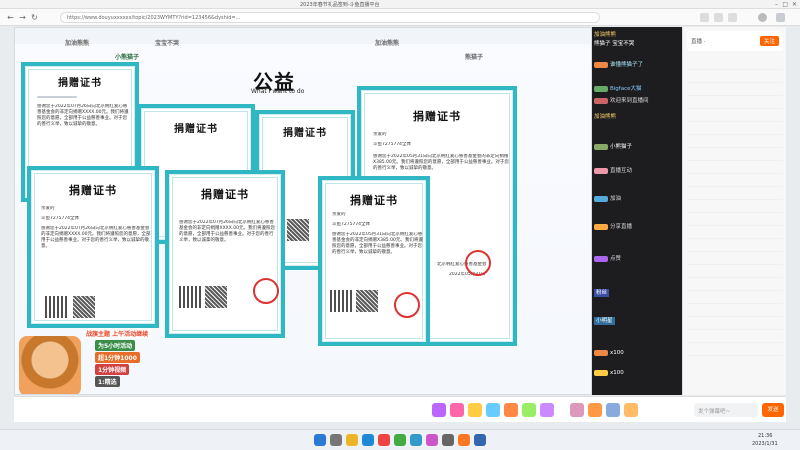 Image resolution: width=800 pixels, height=450 pixels. I want to click on slide-subheading: What I want to do, so click(278, 91).